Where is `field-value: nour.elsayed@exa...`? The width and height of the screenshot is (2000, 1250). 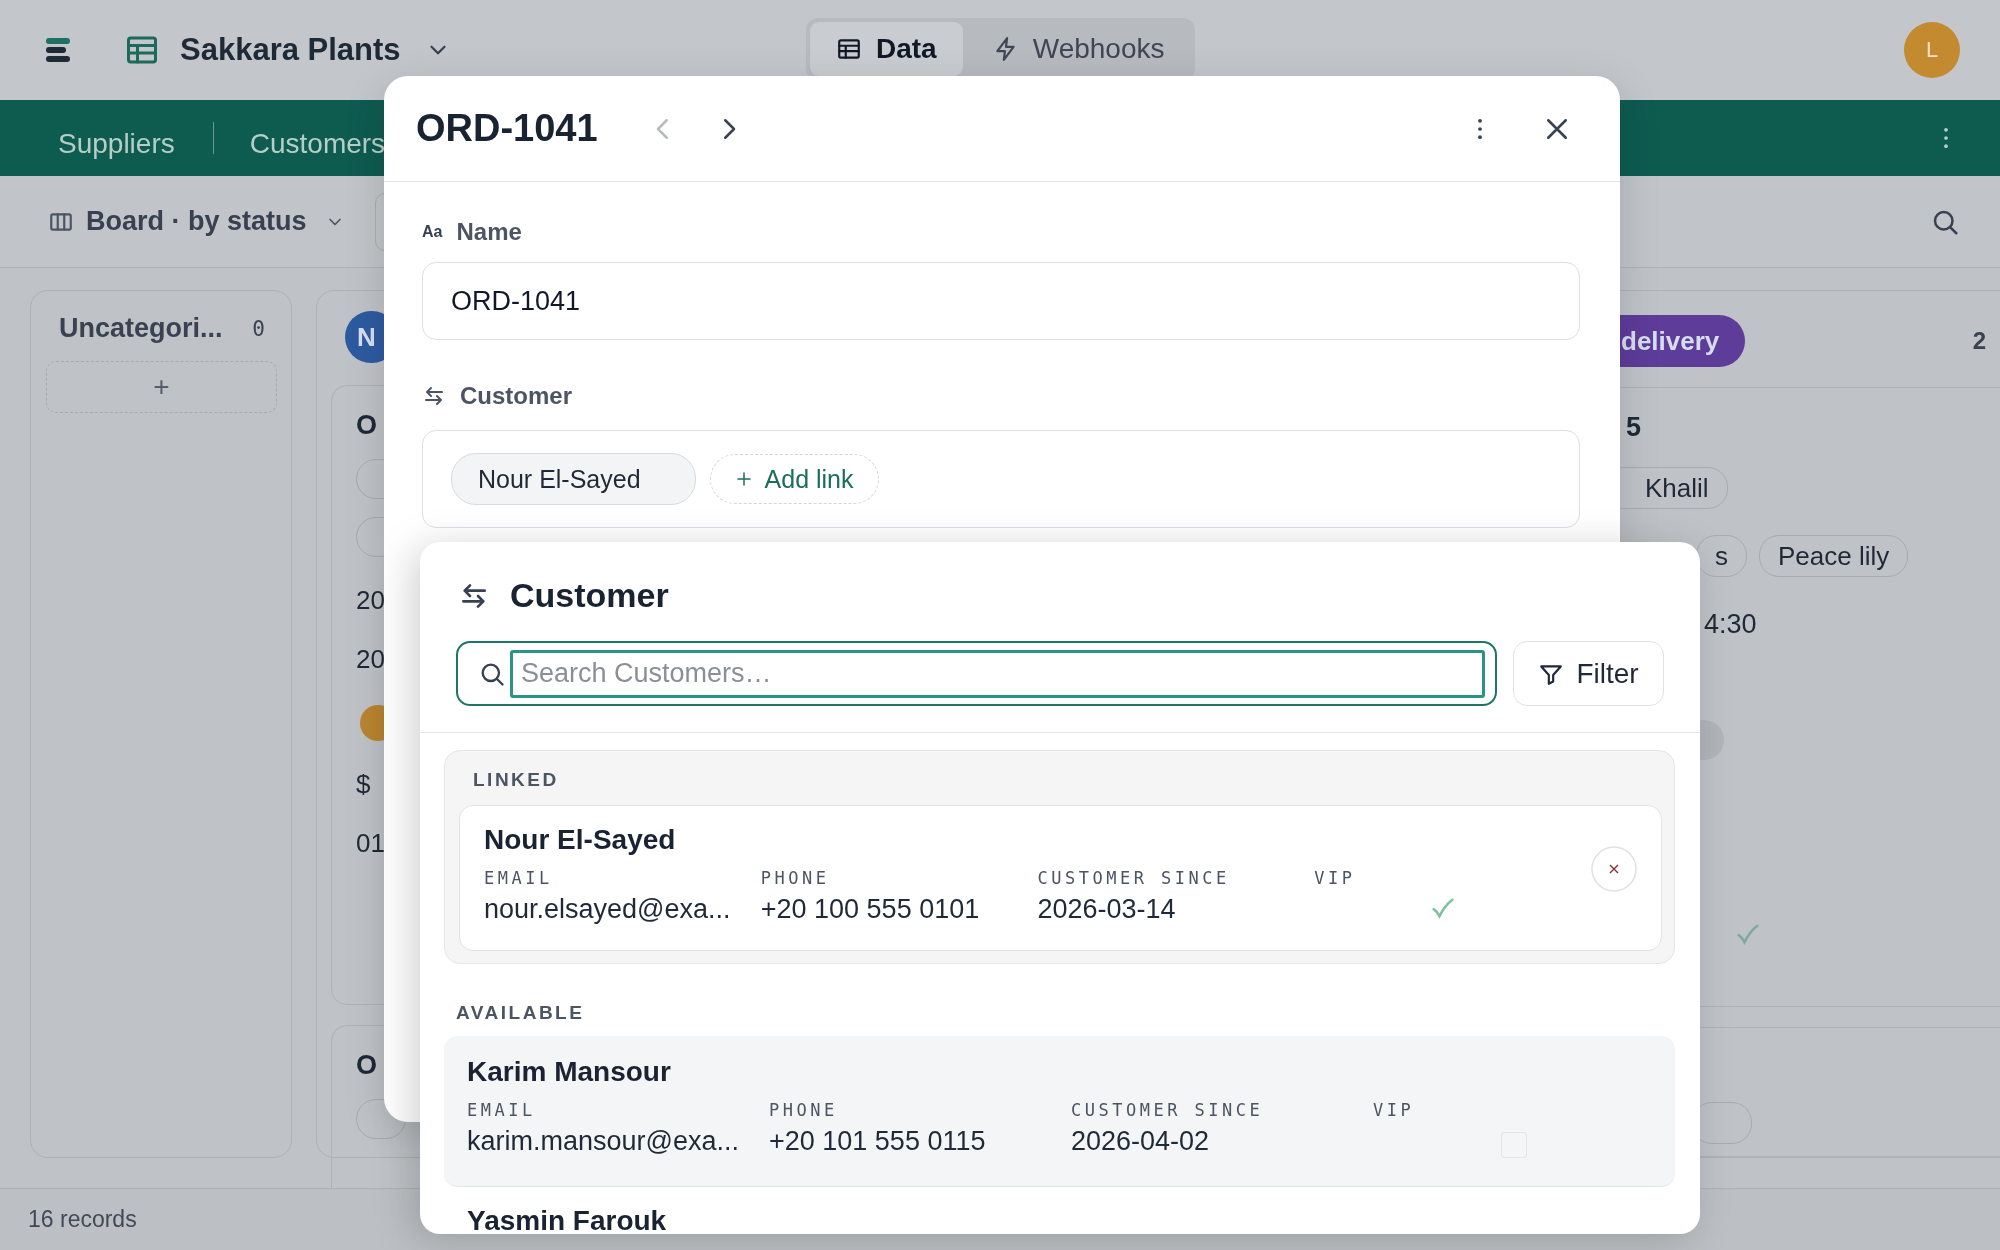 field-value: nour.elsayed@exa... is located at coordinates (608, 910).